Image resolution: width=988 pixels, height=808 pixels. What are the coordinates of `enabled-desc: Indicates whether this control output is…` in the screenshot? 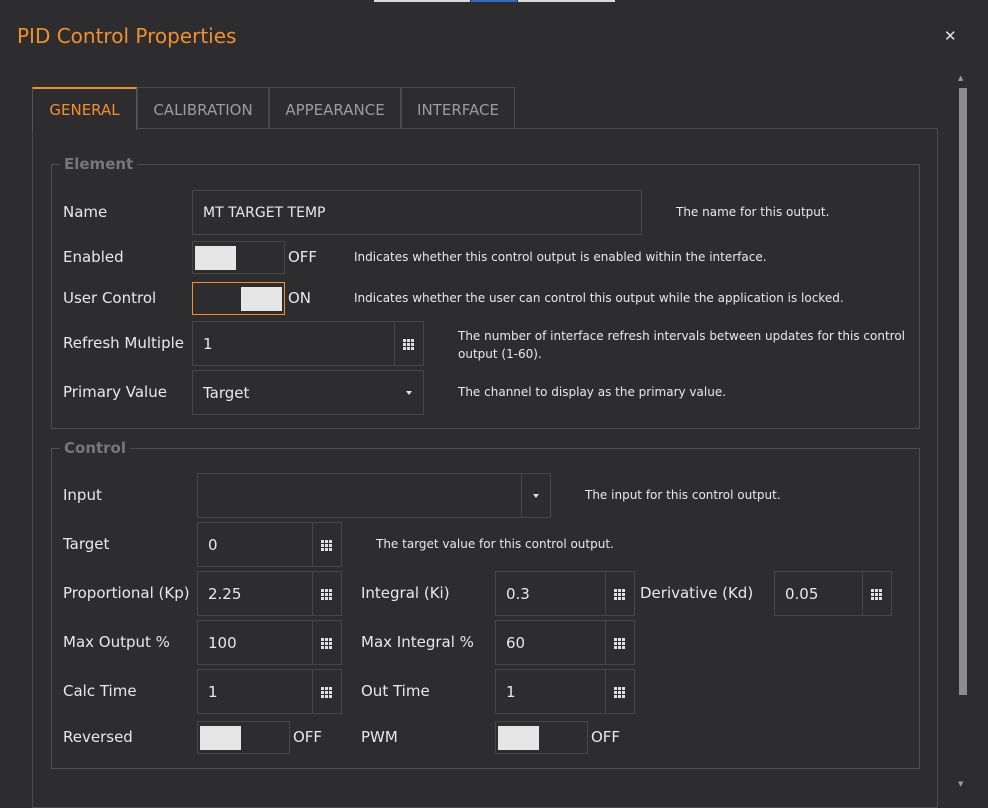 It's located at (560, 257).